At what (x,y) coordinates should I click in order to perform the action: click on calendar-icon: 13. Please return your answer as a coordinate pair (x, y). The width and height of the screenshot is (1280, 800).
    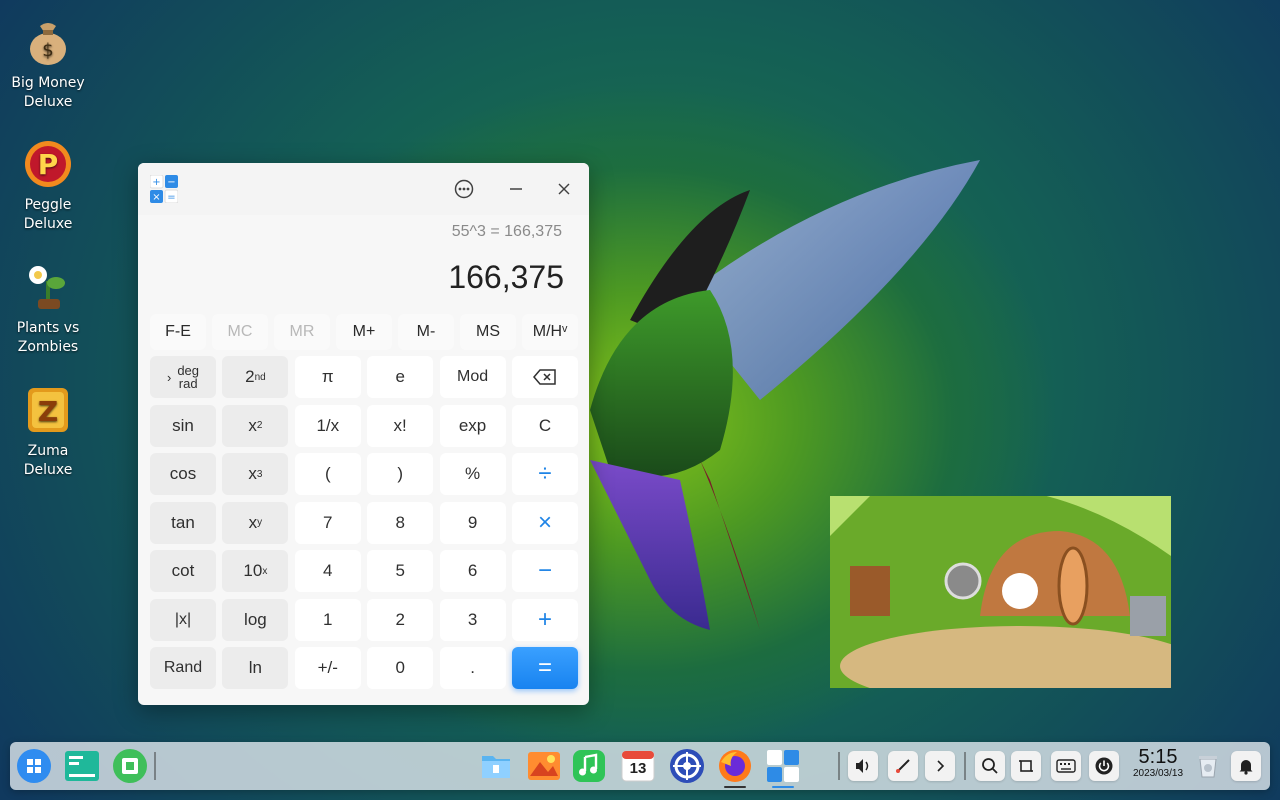
    Looking at the image, I should click on (638, 766).